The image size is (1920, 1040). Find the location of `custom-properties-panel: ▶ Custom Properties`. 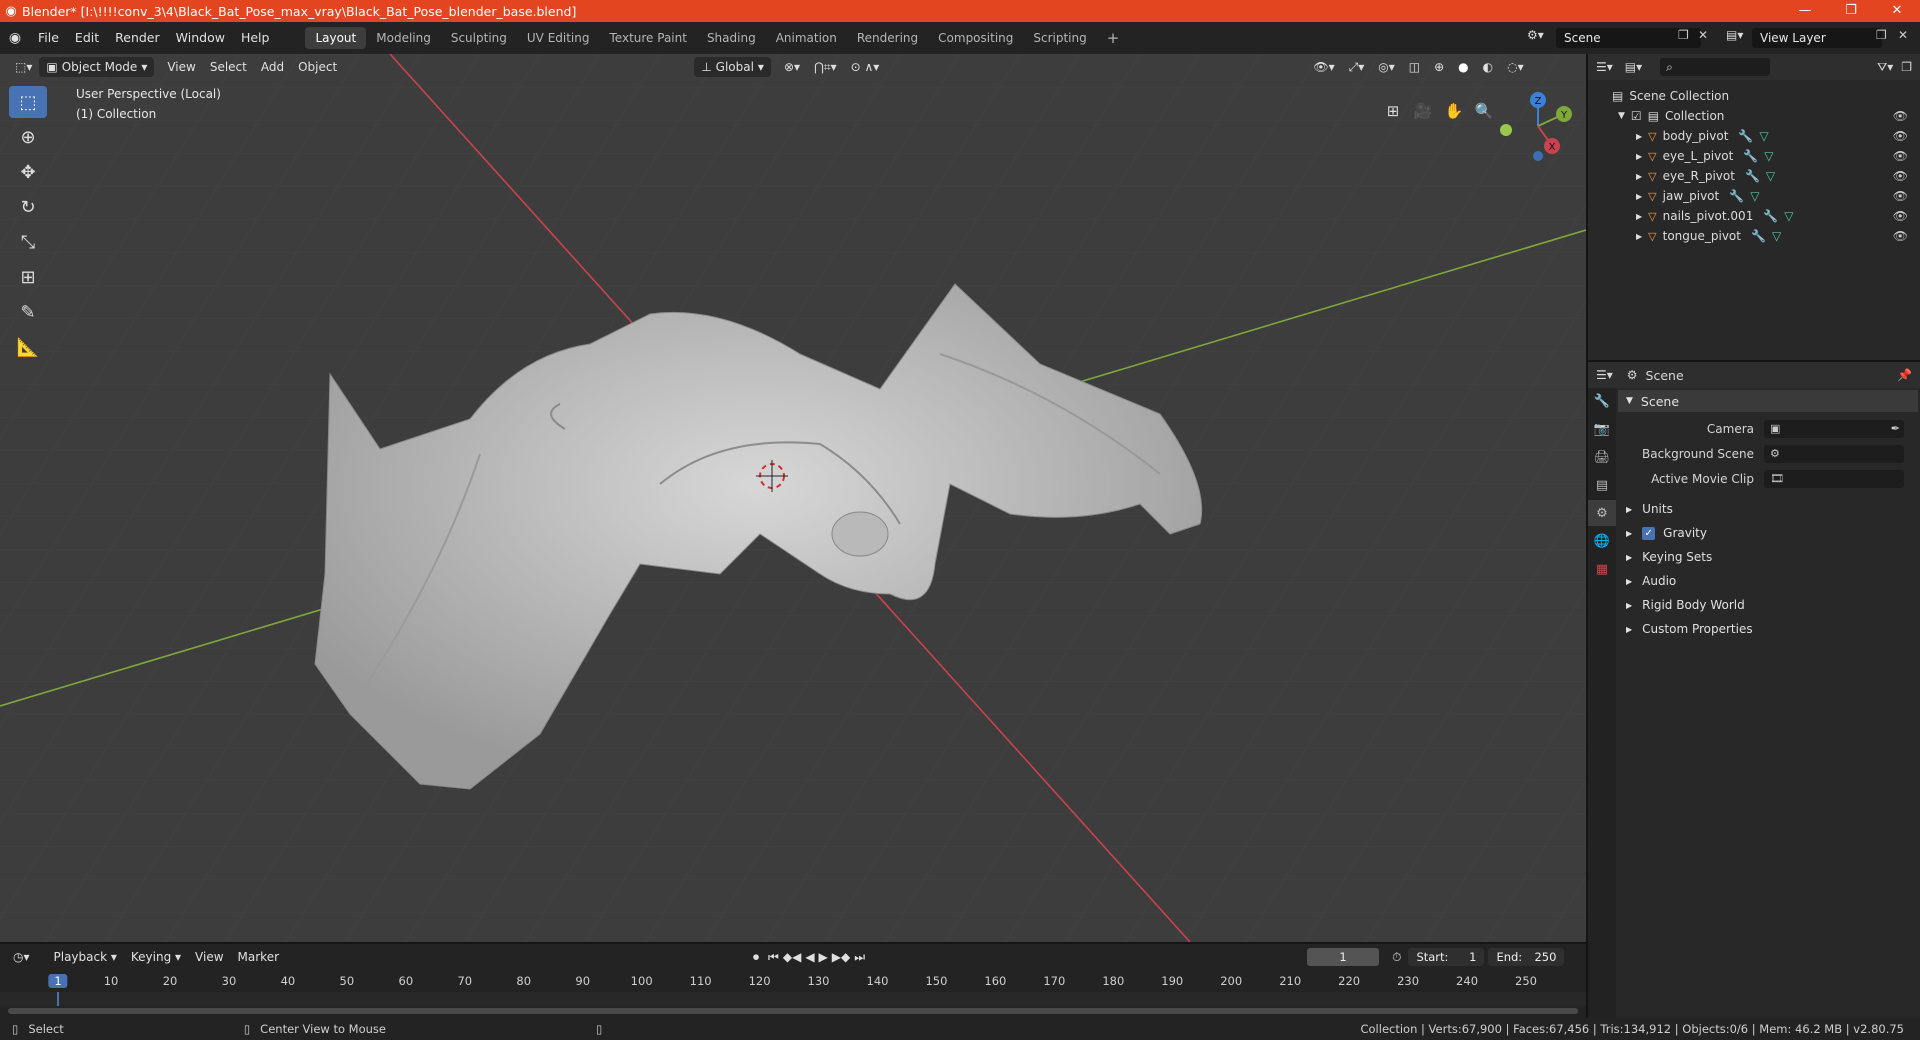

custom-properties-panel: ▶ Custom Properties is located at coordinates (1768, 629).